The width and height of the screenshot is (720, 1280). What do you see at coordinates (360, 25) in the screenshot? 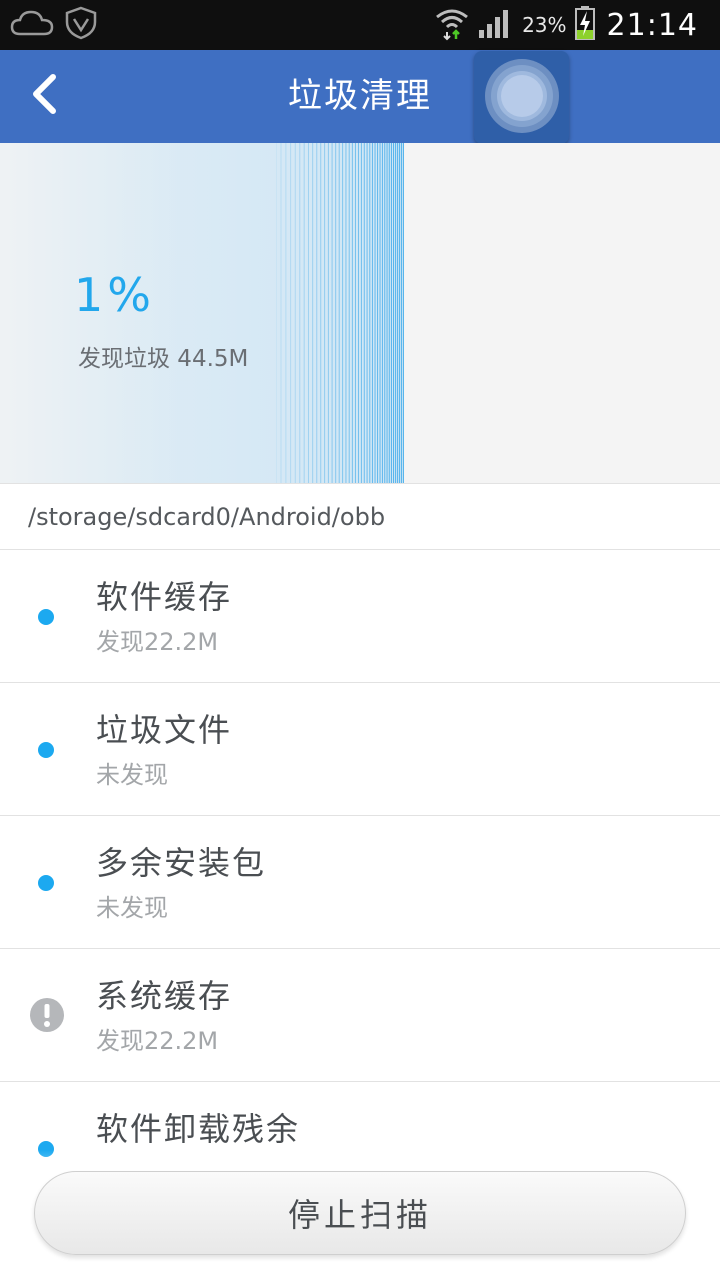
I see `status-bar: 23% 21:14` at bounding box center [360, 25].